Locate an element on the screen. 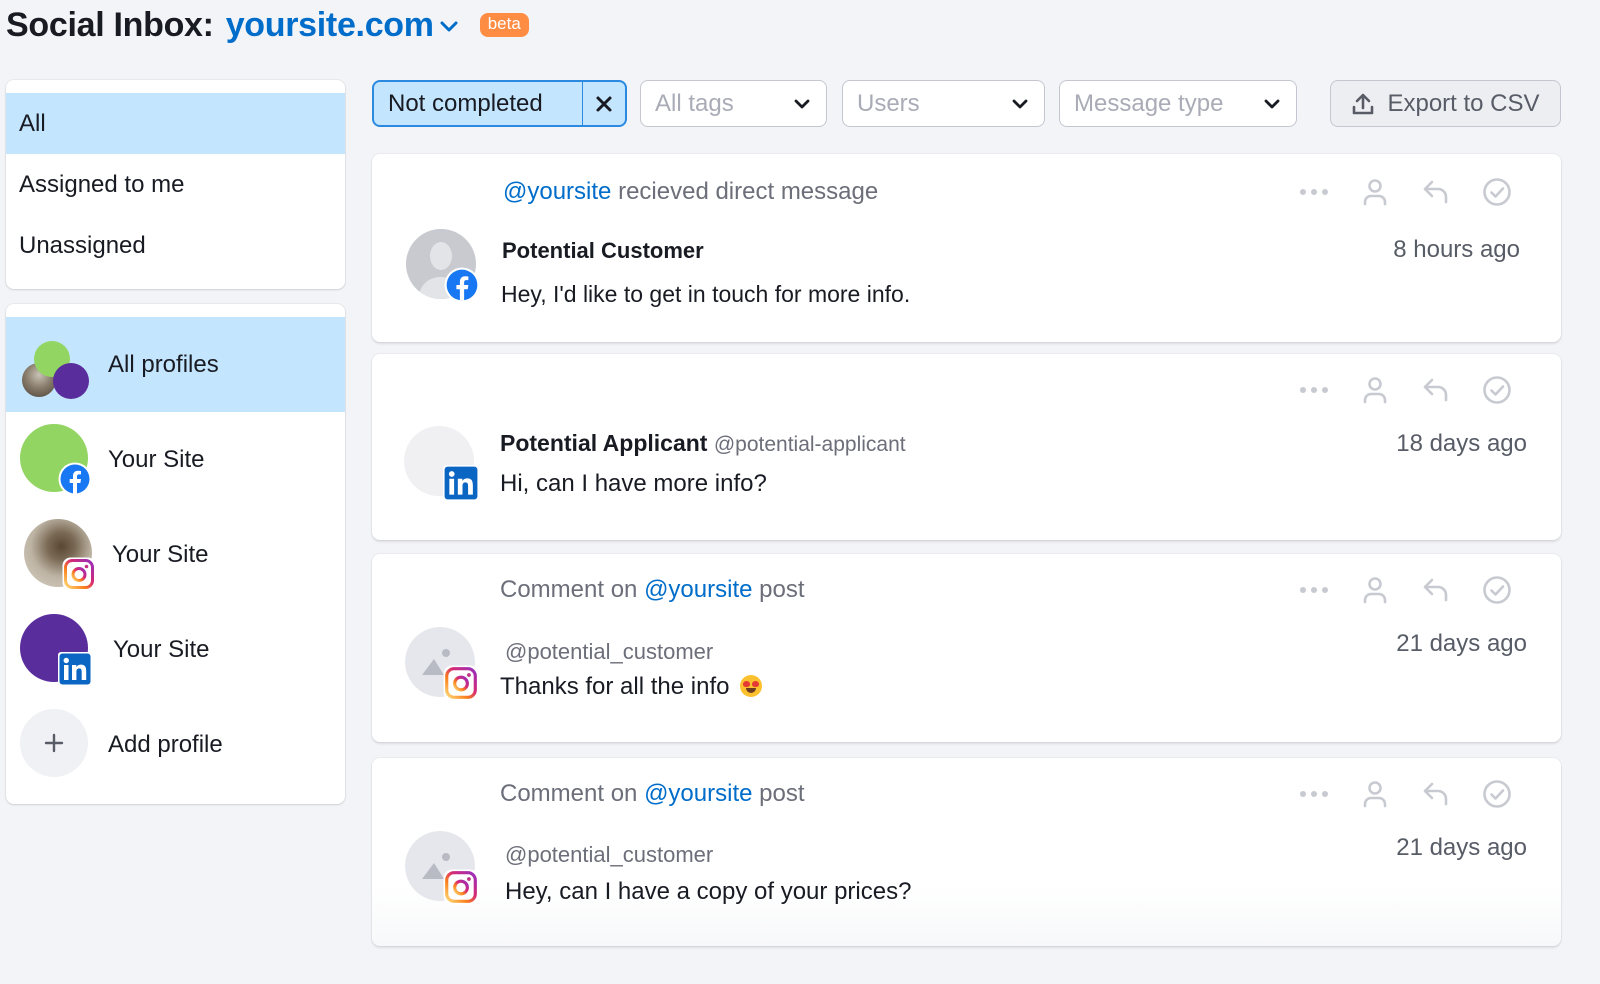 The height and width of the screenshot is (984, 1600). clear-status-filter-button is located at coordinates (603, 103).